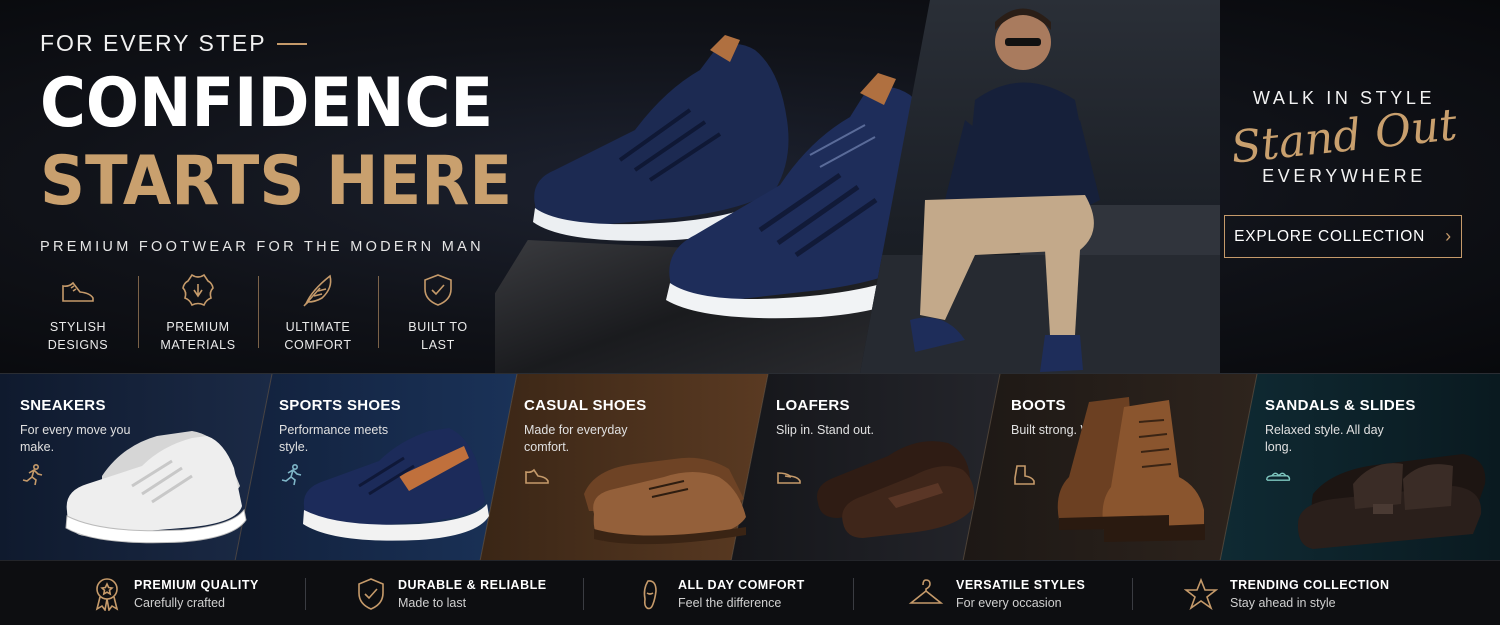 This screenshot has width=1500, height=625. Describe the element at coordinates (291, 43) in the screenshot. I see `eyebrow-rule` at that location.